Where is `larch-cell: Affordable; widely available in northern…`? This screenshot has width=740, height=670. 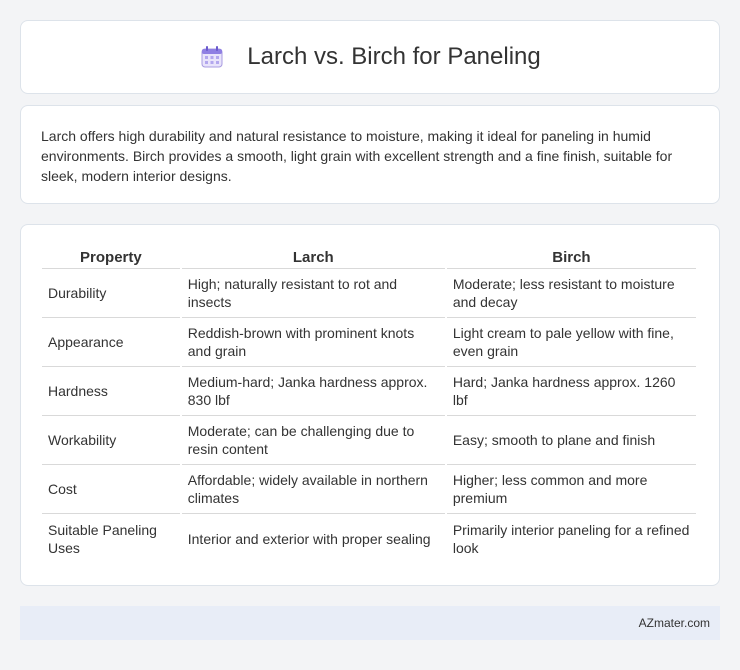 larch-cell: Affordable; widely available in northern… is located at coordinates (313, 489).